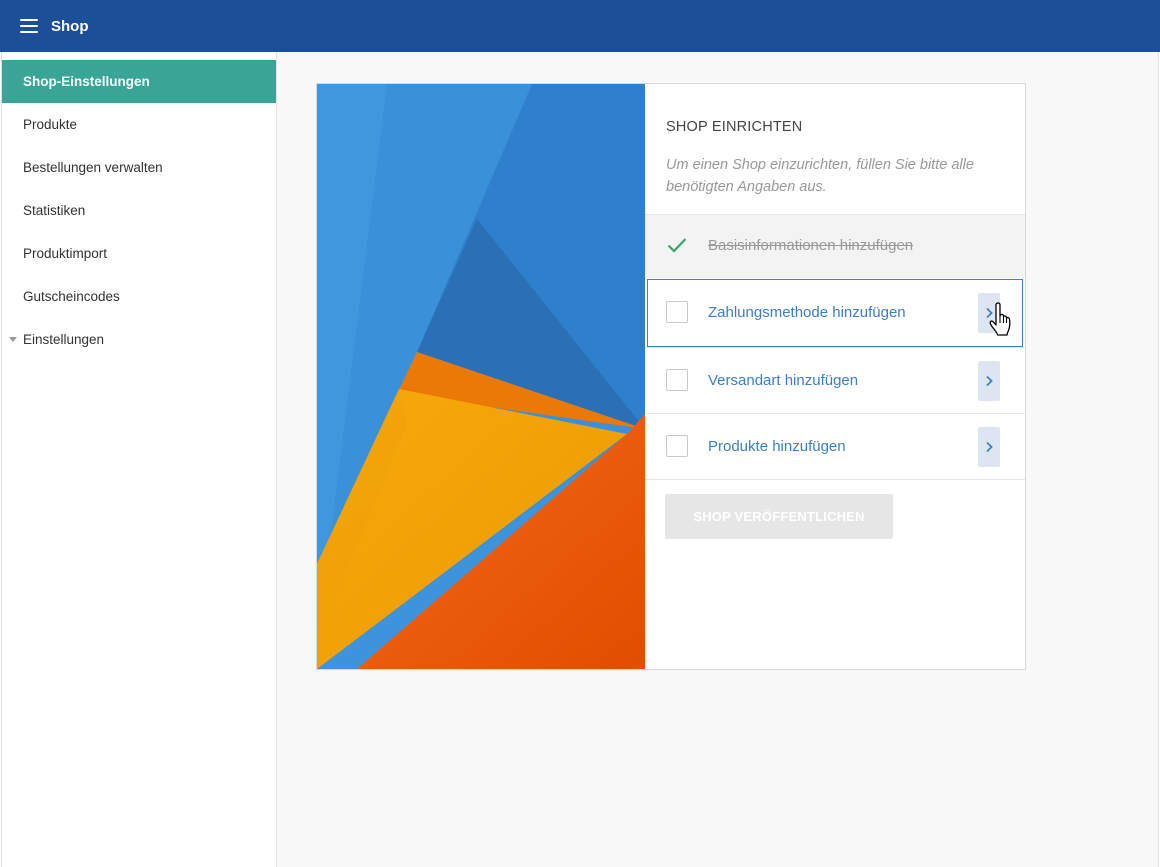 The height and width of the screenshot is (867, 1160). Describe the element at coordinates (86, 81) in the screenshot. I see `sidebar-item-label: Shop-Einstellungen` at that location.